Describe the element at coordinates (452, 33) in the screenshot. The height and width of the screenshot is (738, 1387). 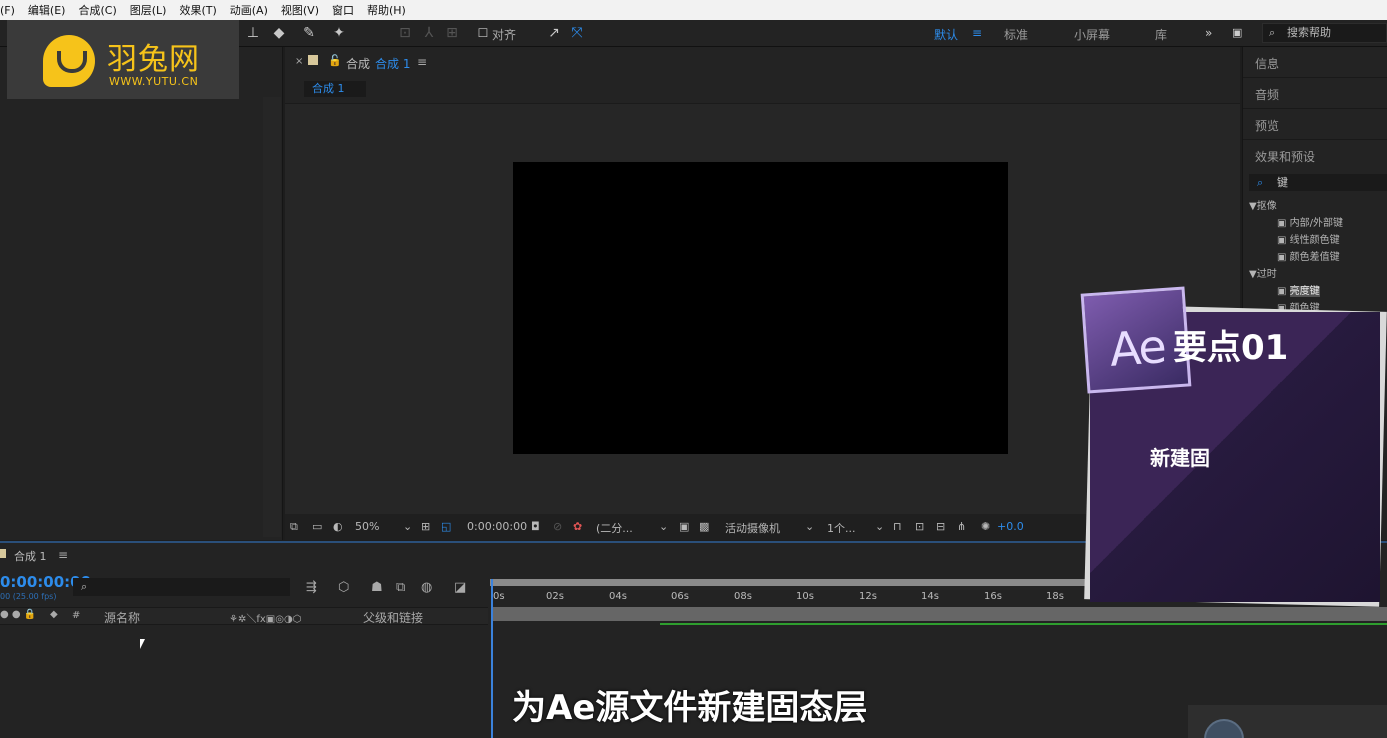
I see `axis-view-icon: ⊞` at that location.